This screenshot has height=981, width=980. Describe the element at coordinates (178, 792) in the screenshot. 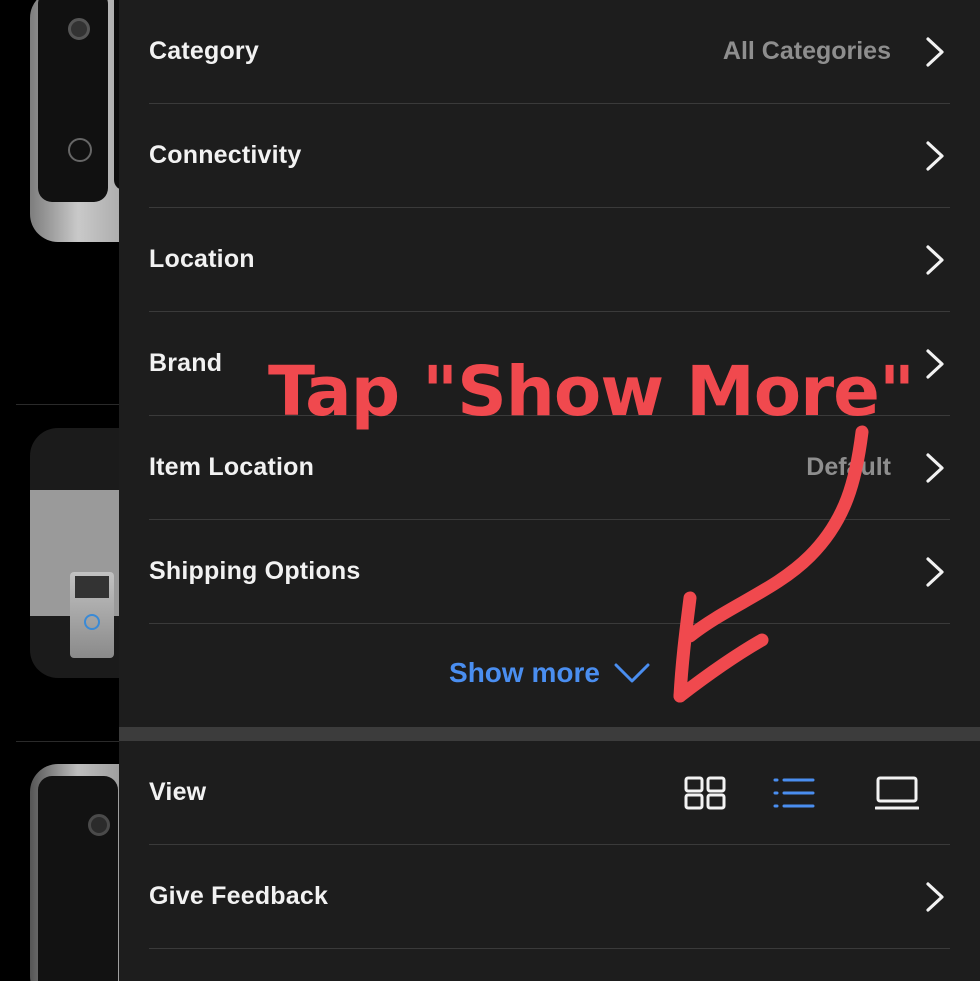

I see `view-label: View` at that location.